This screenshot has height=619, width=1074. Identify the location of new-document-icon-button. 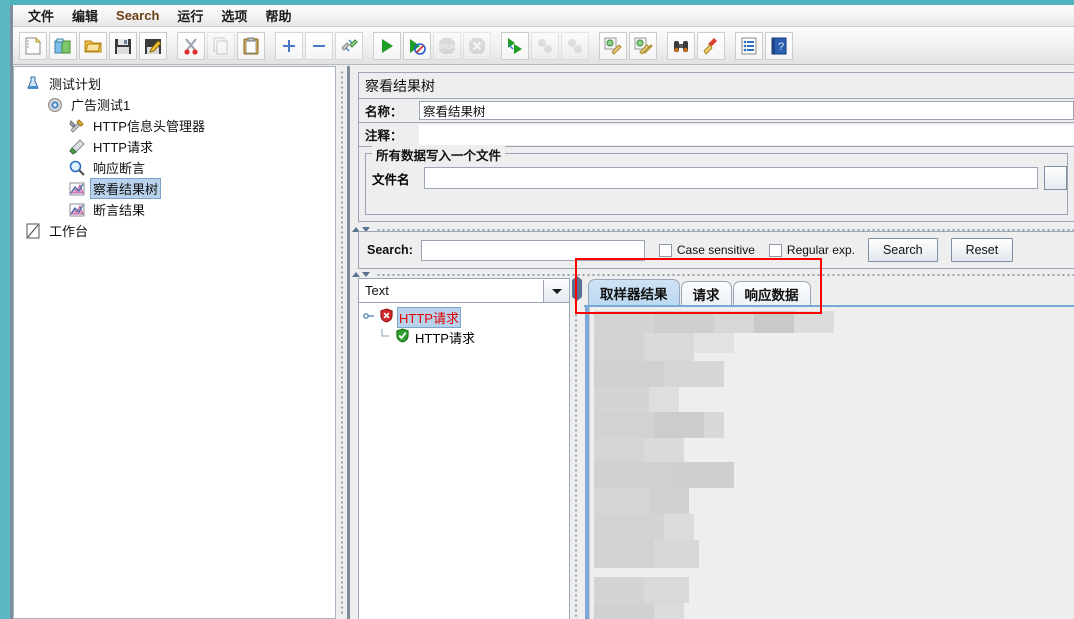
(33, 45).